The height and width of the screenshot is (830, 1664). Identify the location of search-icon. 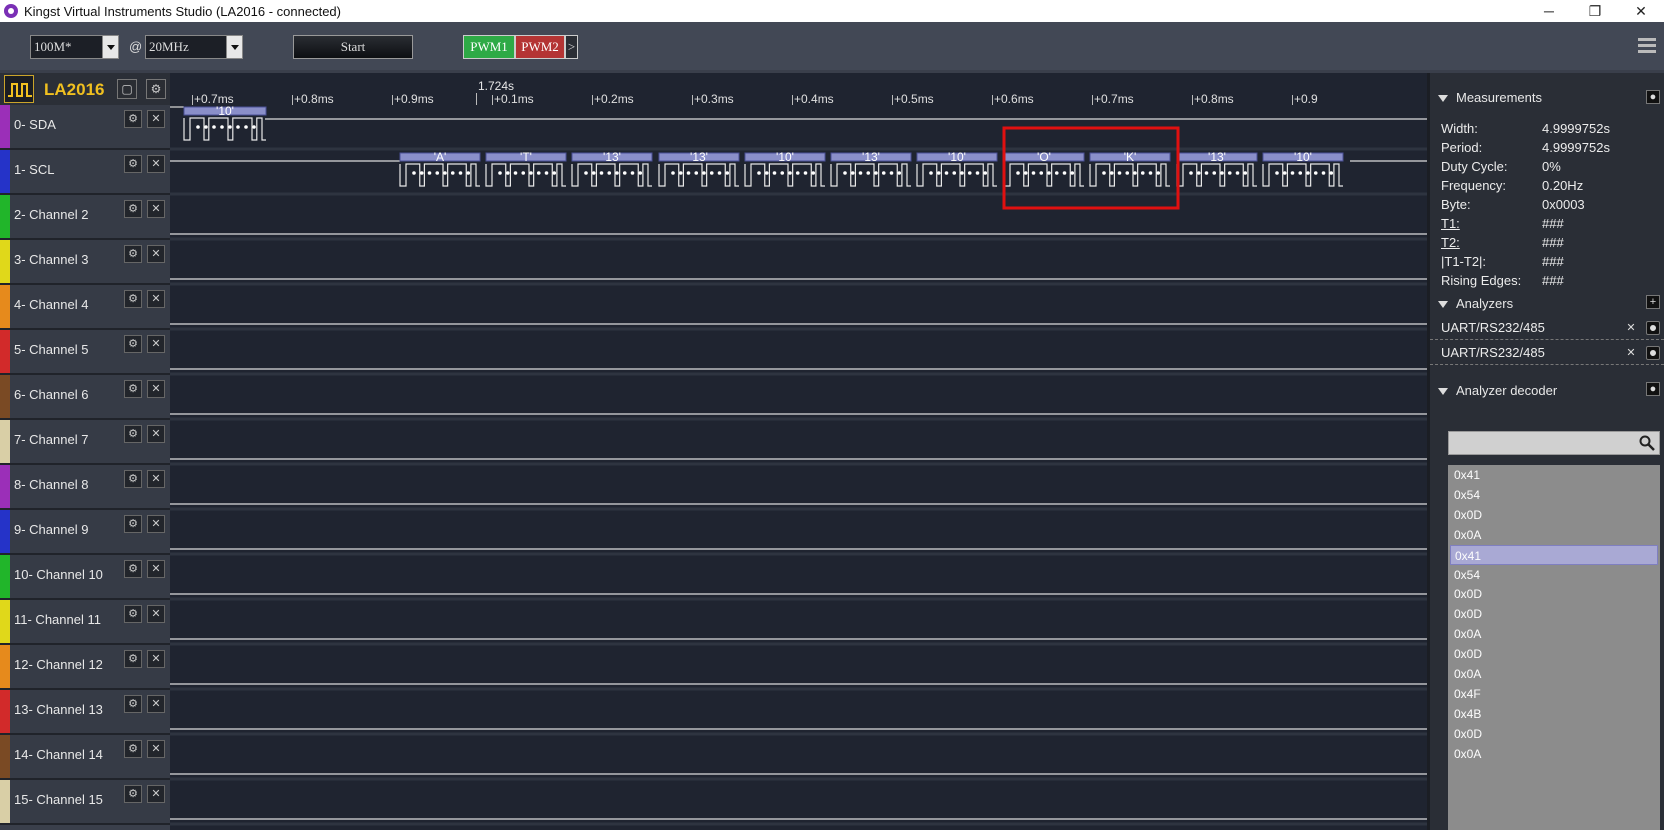
(1647, 443).